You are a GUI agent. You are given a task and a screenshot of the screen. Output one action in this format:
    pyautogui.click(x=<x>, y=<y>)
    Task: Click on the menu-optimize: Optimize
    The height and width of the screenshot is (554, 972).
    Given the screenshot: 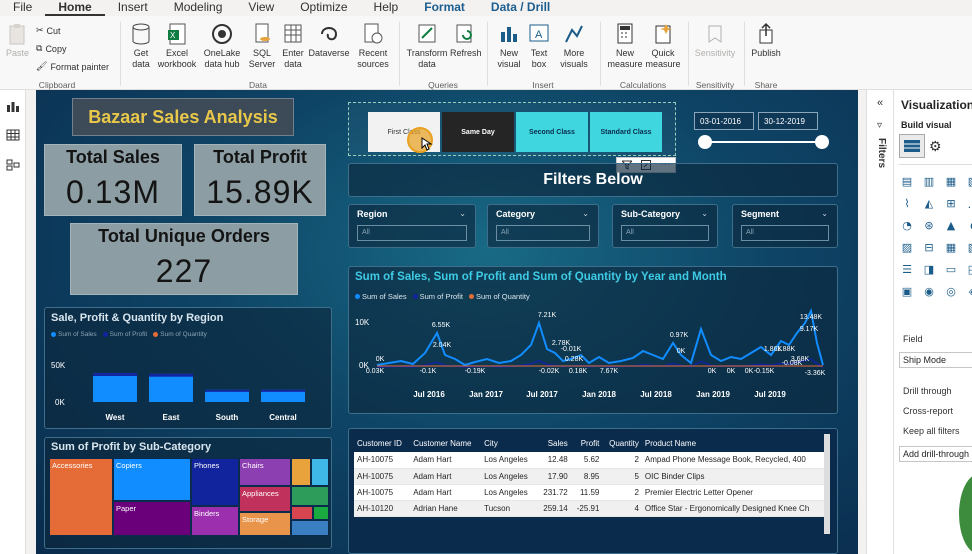 What is the action you would take?
    pyautogui.click(x=323, y=8)
    